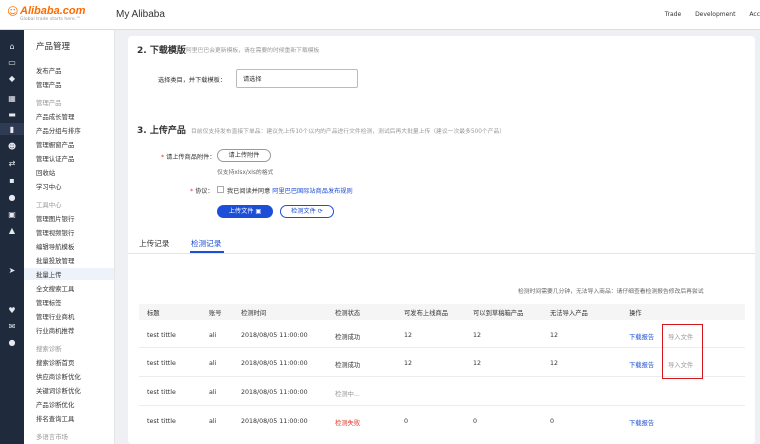  Describe the element at coordinates (641, 364) in the screenshot. I see `row-2-download-report-link: 下载报告` at that location.